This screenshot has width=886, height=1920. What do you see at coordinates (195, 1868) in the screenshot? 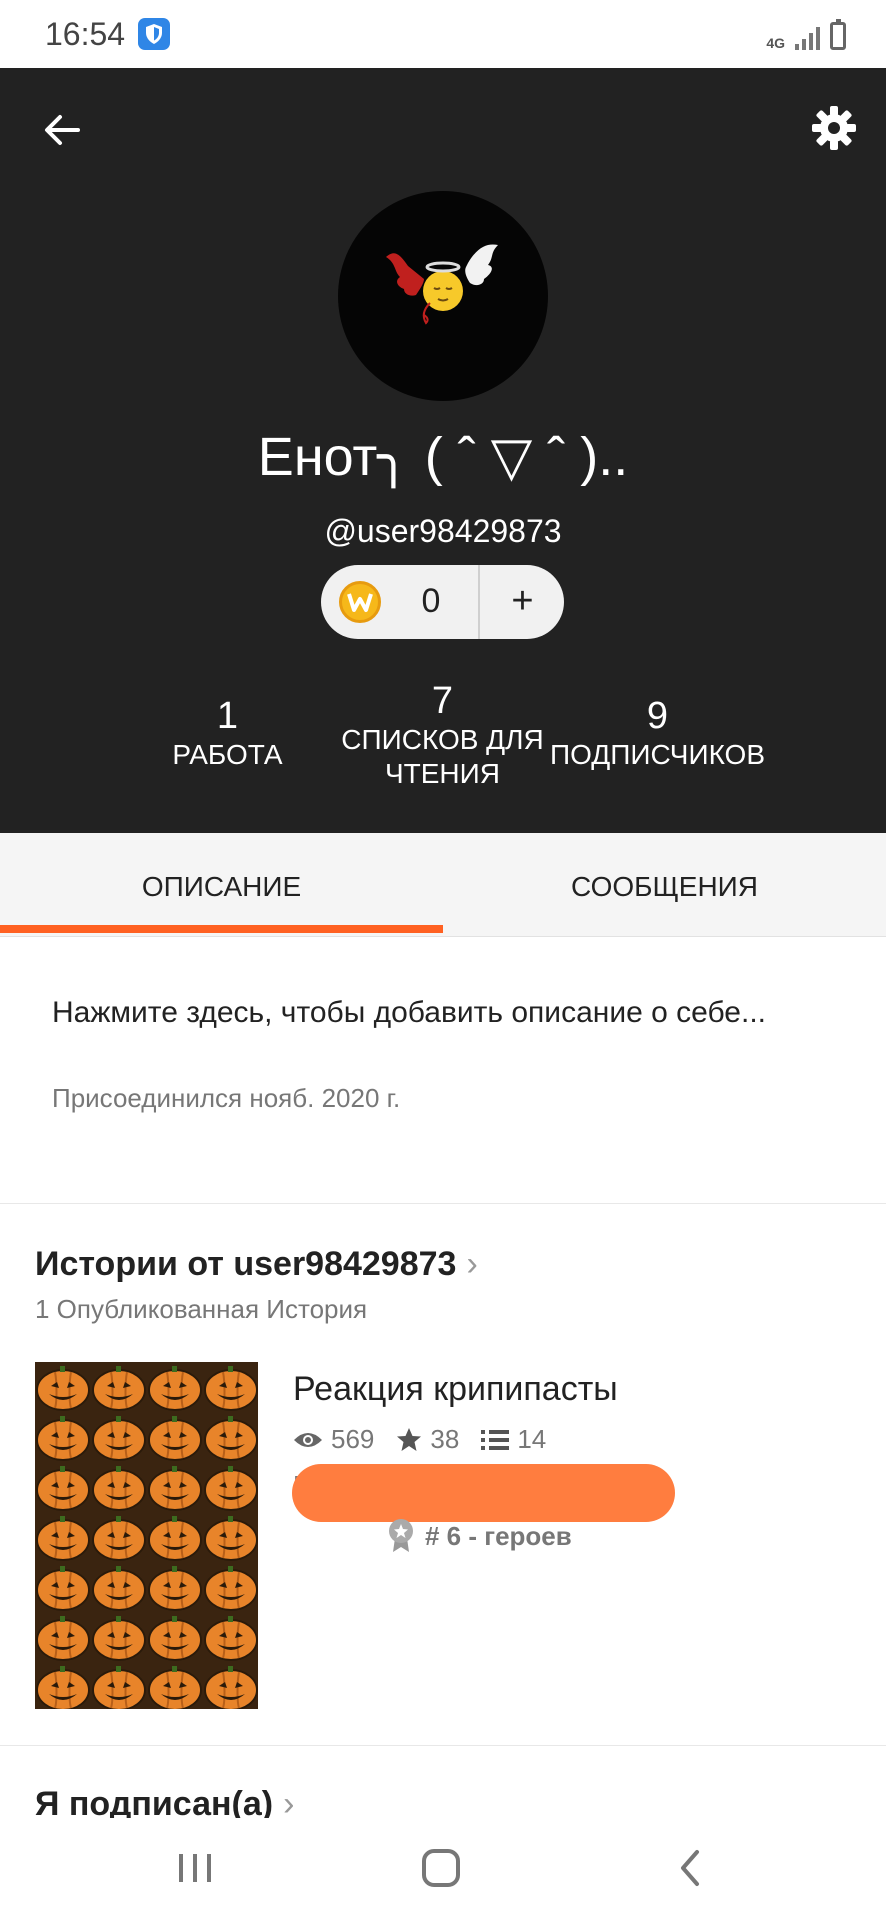
I see `recent-apps-icon` at bounding box center [195, 1868].